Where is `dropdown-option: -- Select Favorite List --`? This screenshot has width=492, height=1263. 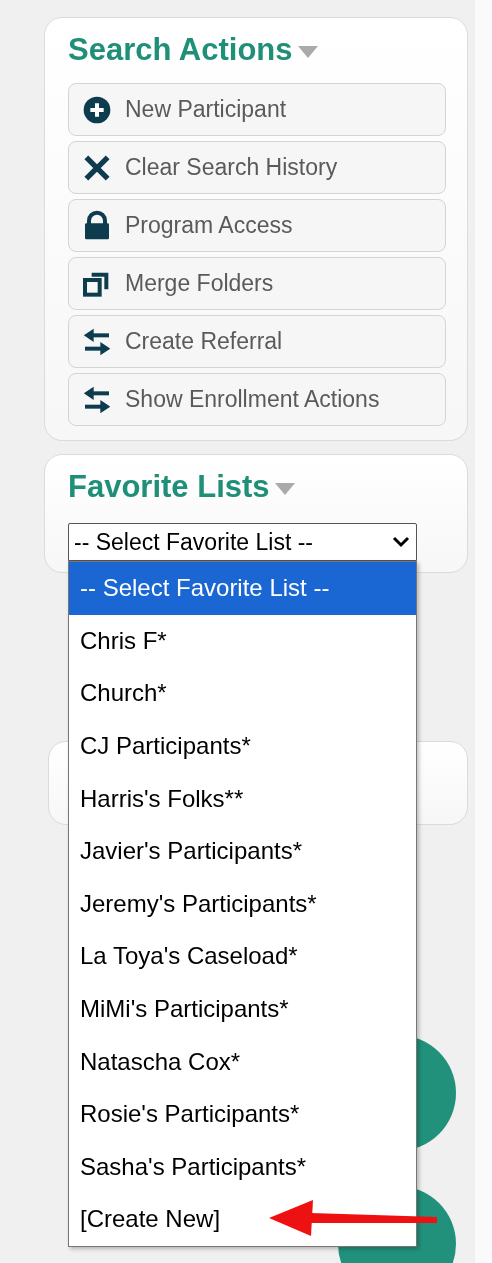
dropdown-option: -- Select Favorite List -- is located at coordinates (242, 588).